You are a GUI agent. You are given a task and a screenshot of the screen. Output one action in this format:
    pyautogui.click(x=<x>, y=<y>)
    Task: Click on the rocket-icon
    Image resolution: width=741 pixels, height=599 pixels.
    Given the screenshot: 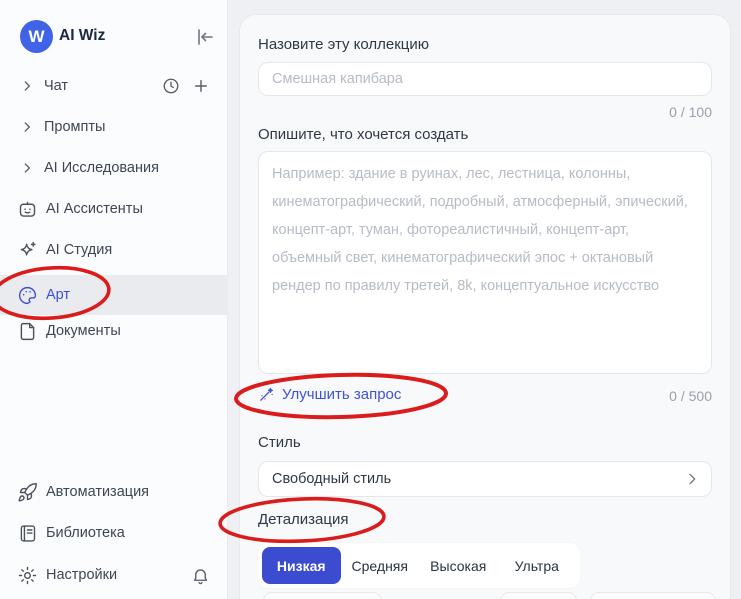 What is the action you would take?
    pyautogui.click(x=27, y=492)
    